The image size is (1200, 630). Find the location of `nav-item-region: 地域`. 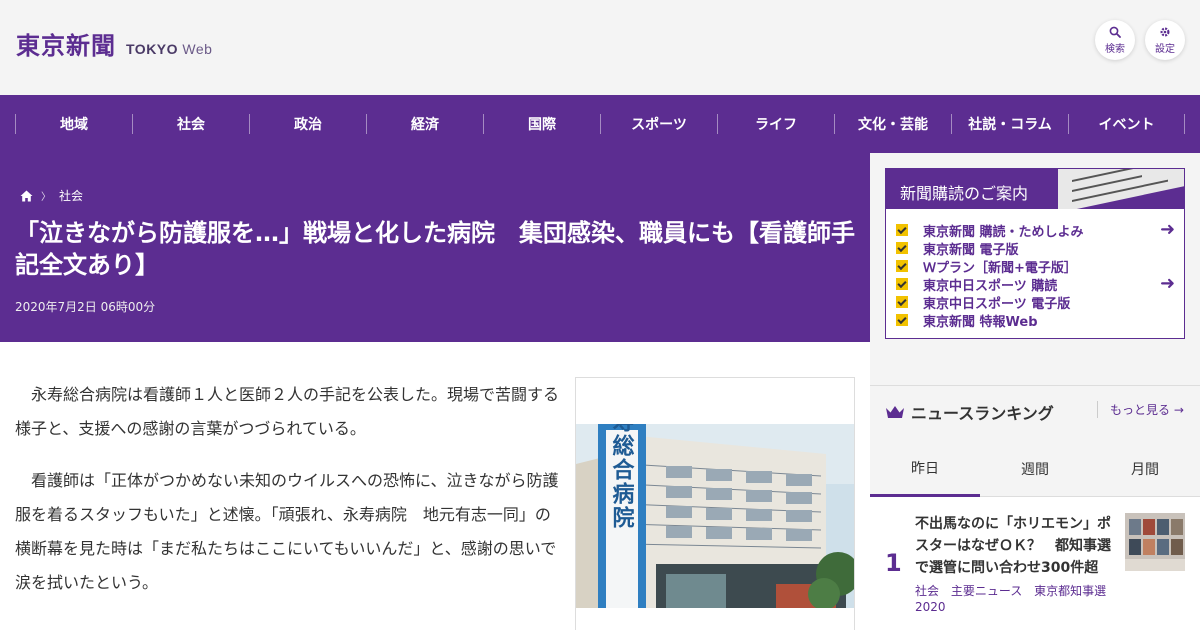

nav-item-region: 地域 is located at coordinates (73, 124).